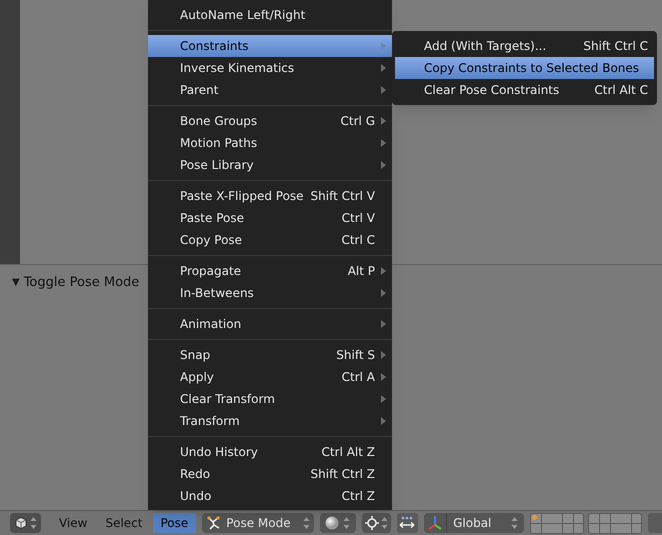 The image size is (662, 535). Describe the element at coordinates (21, 523) in the screenshot. I see `cube-icon` at that location.